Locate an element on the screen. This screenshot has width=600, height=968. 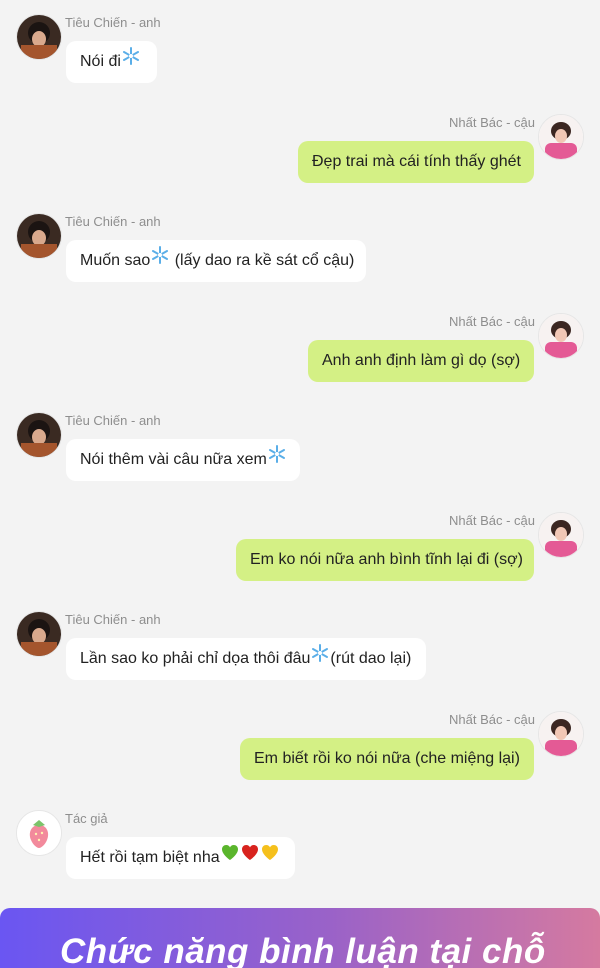
comment-feature-banner: Chức năng bình luận tại chỗ is located at coordinates (300, 938).